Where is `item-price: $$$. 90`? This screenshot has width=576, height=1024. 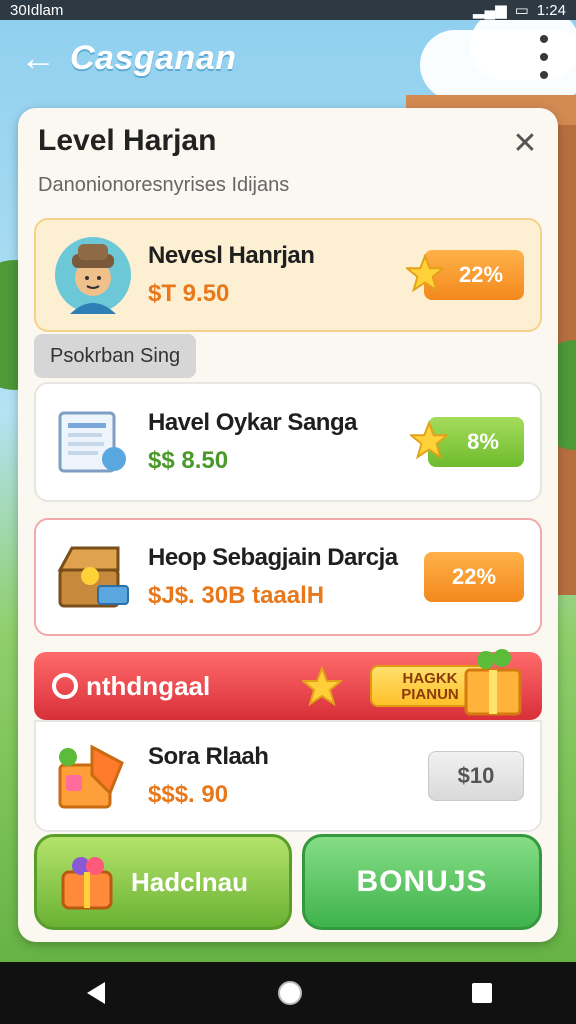 item-price: $$$. 90 is located at coordinates (188, 794).